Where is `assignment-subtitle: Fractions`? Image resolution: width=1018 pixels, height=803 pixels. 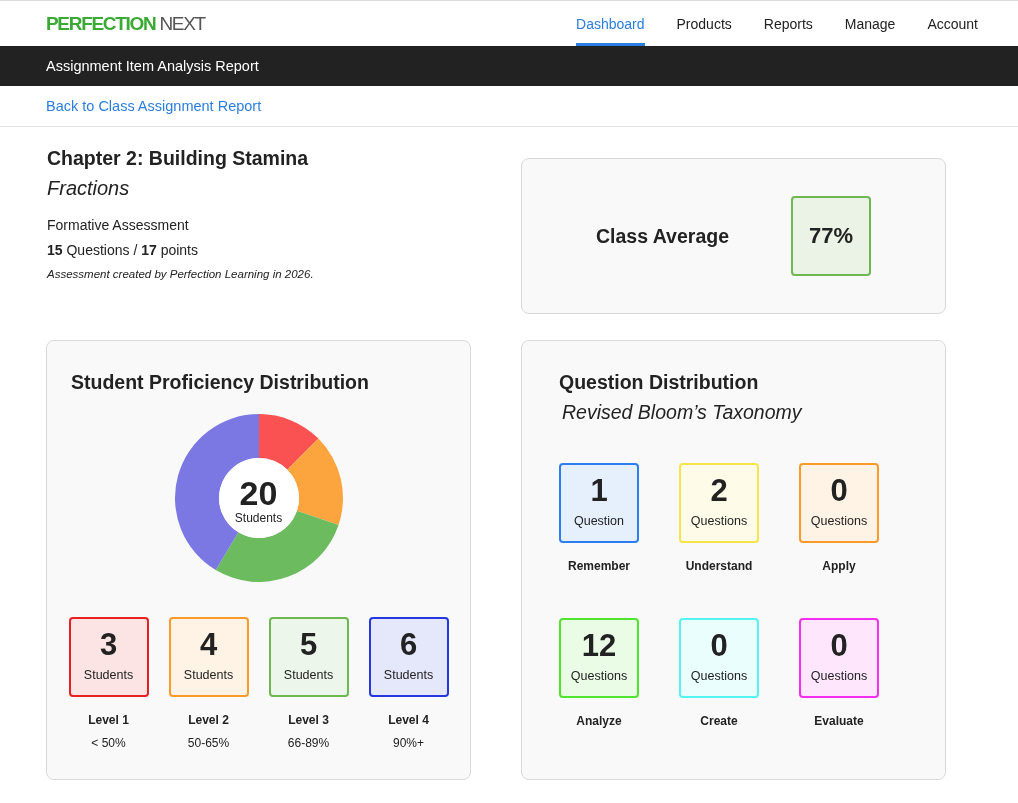 assignment-subtitle: Fractions is located at coordinates (89, 188).